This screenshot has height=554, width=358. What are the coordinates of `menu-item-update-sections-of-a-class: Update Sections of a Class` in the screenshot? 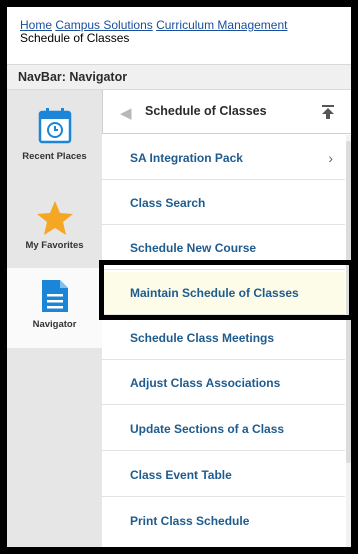 It's located at (223, 429).